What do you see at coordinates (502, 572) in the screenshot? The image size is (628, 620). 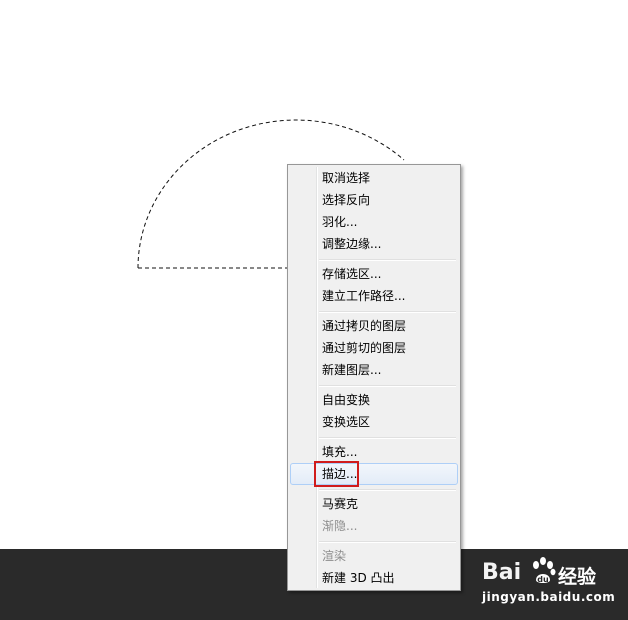 I see `watermark-brand-text: Bai` at bounding box center [502, 572].